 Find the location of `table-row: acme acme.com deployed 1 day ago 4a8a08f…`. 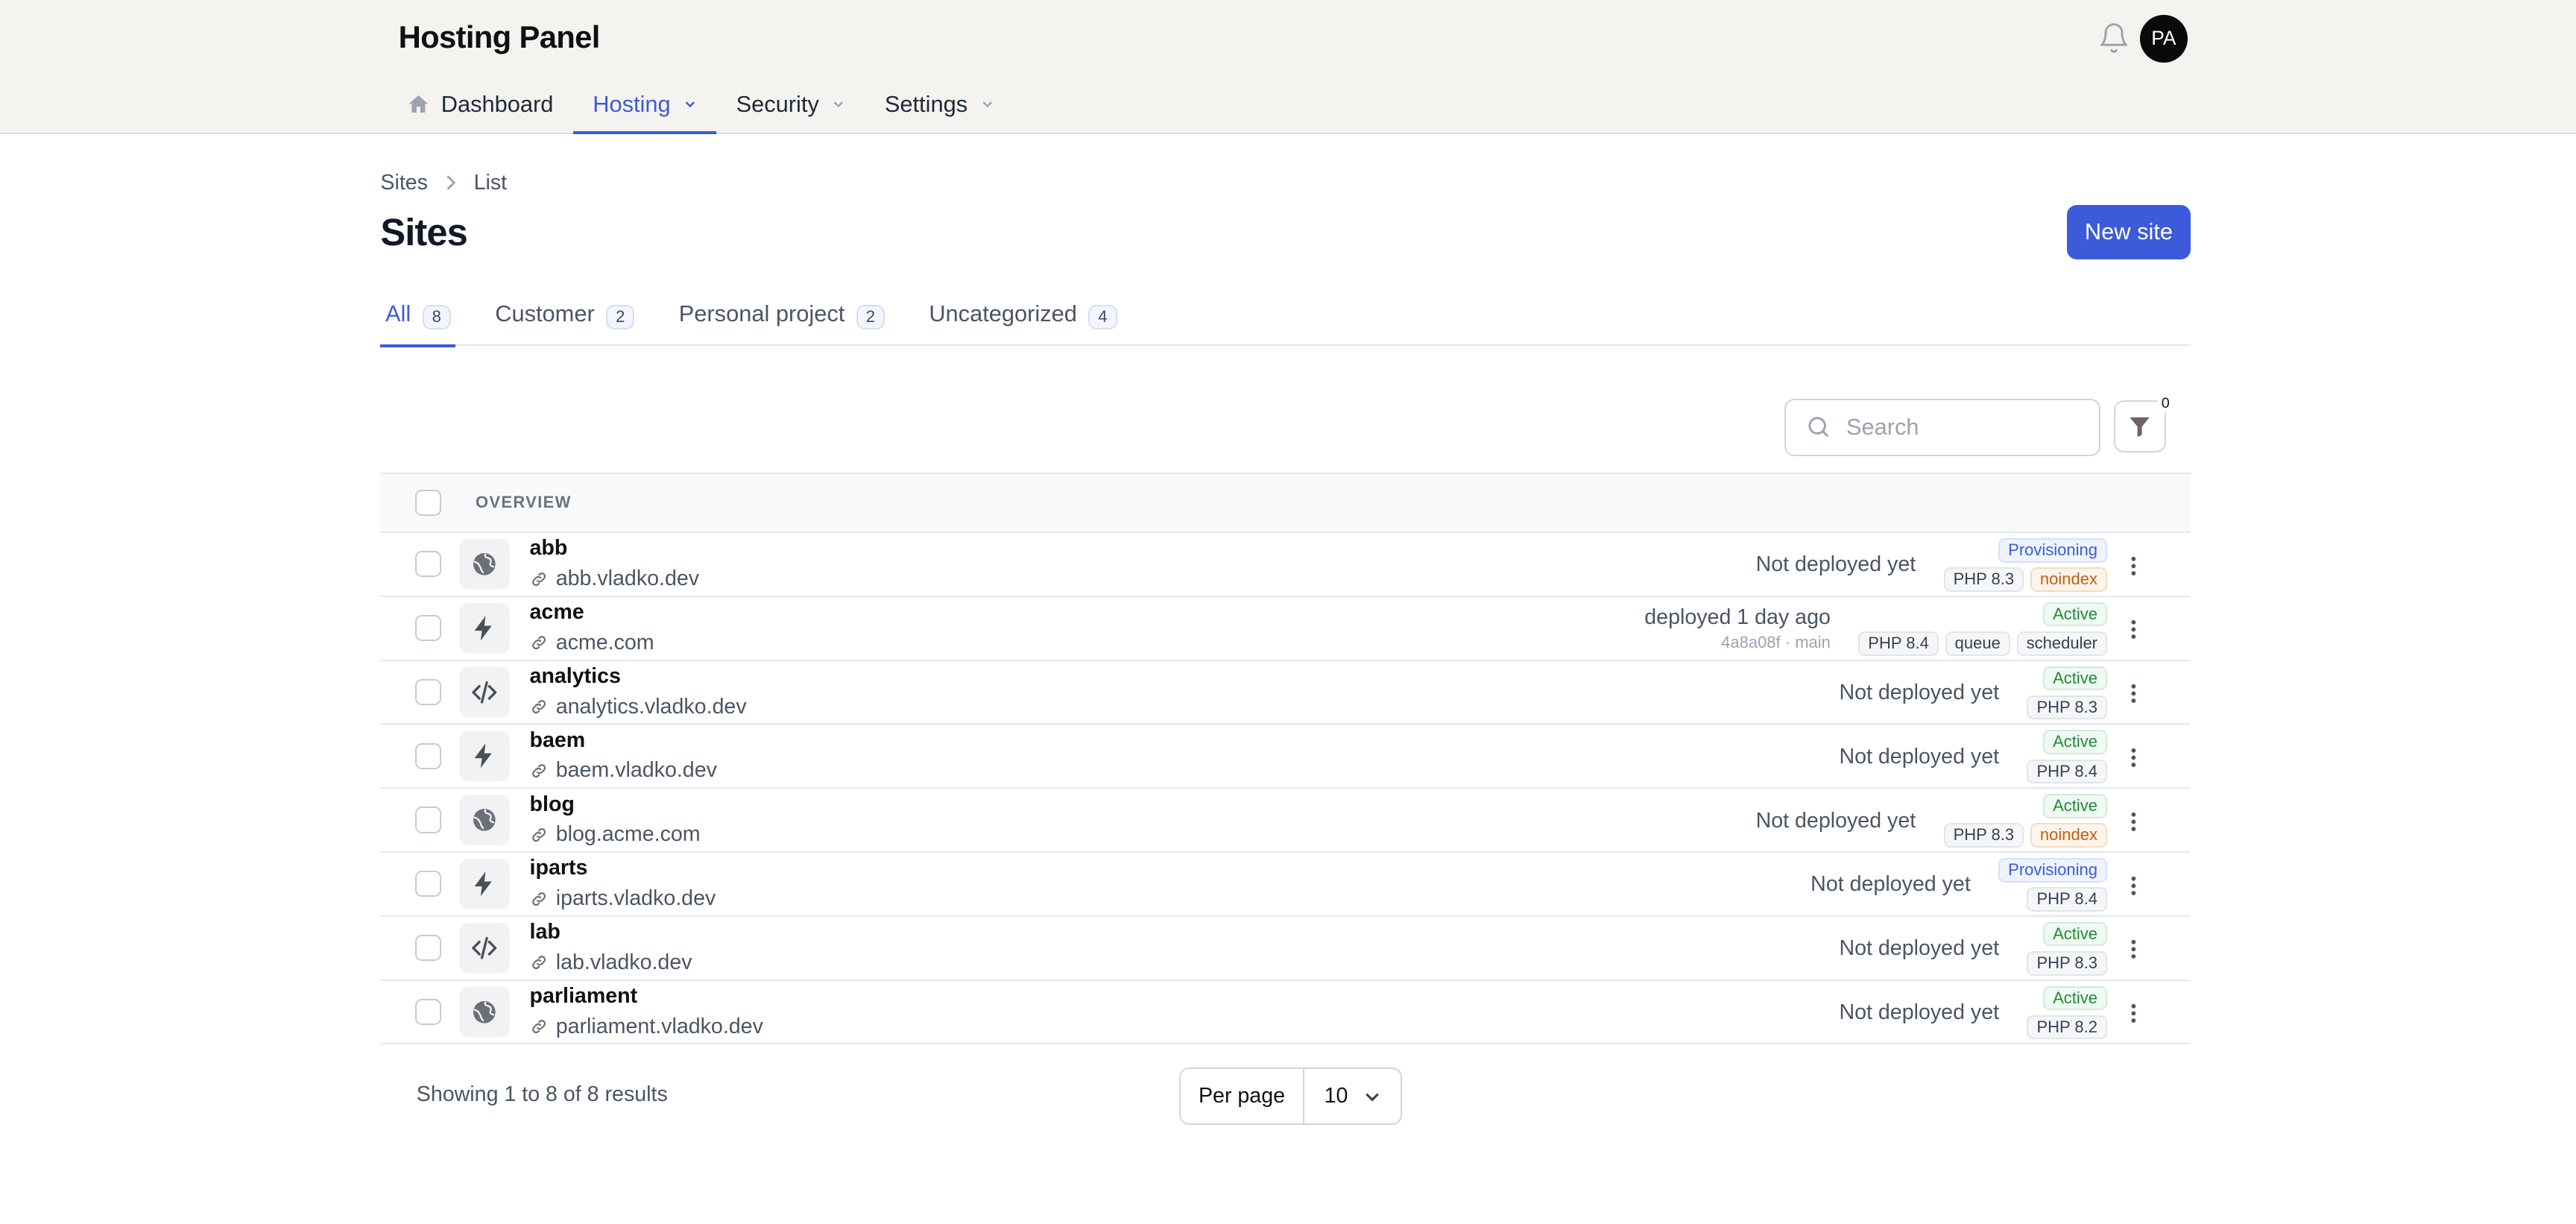

table-row: acme acme.com deployed 1 day ago 4a8a08f… is located at coordinates (1285, 629).